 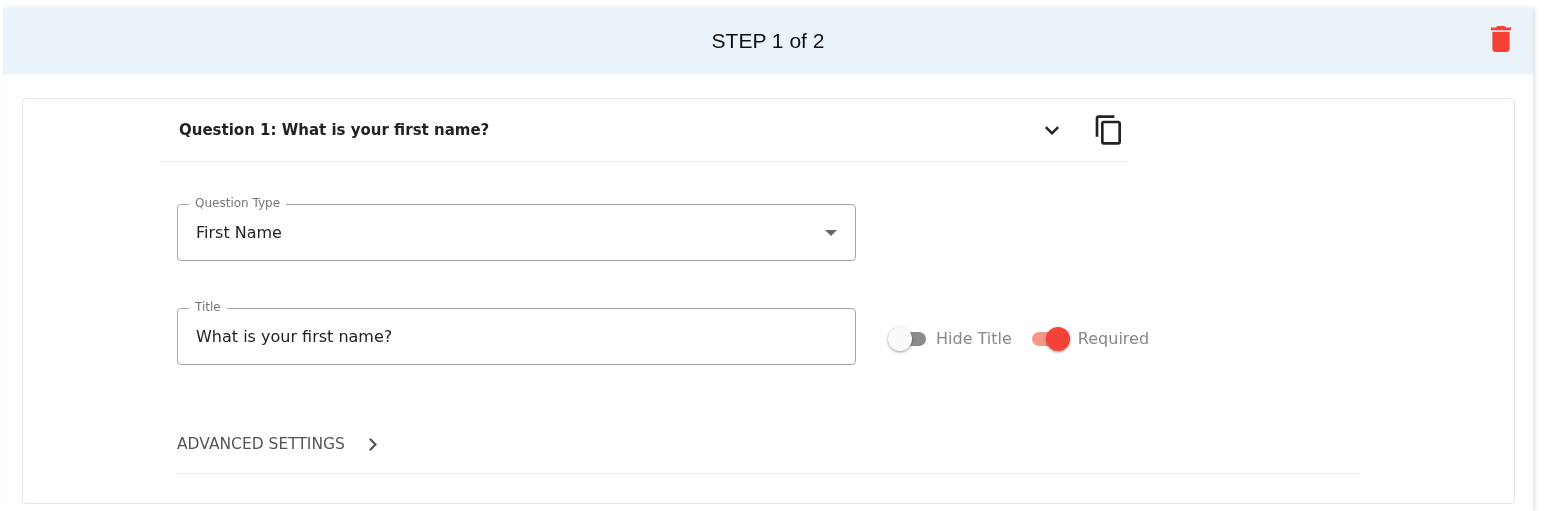 What do you see at coordinates (974, 338) in the screenshot?
I see `toggle-label: Hide Title` at bounding box center [974, 338].